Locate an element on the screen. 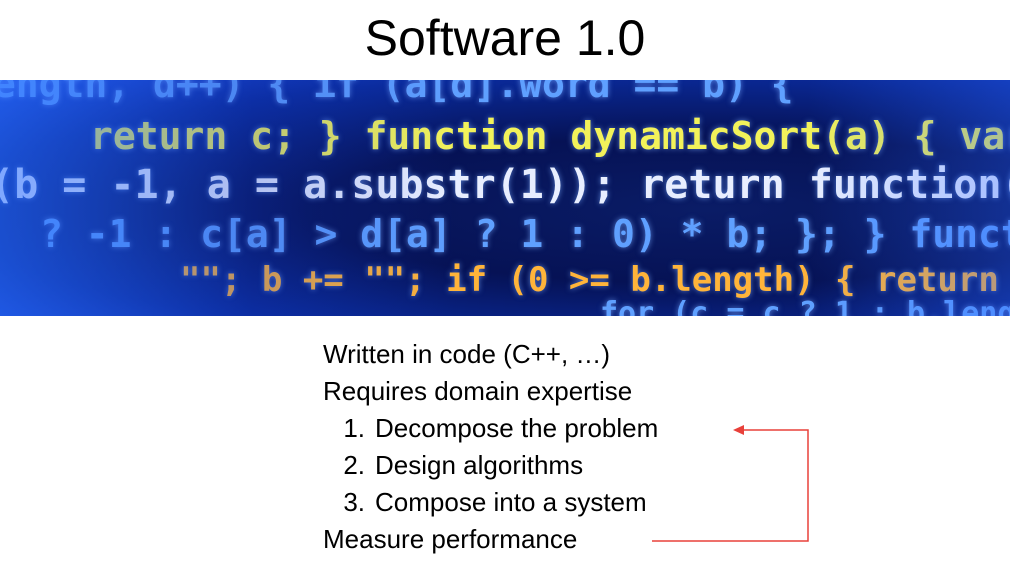 This screenshot has width=1010, height=563. code-line: length, d++) { if (a[d].word == b) { is located at coordinates (397, 93).